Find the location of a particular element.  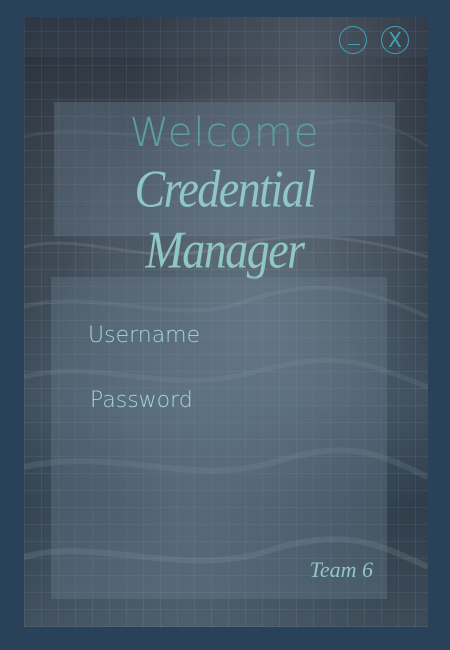

close-button: X is located at coordinates (395, 40).